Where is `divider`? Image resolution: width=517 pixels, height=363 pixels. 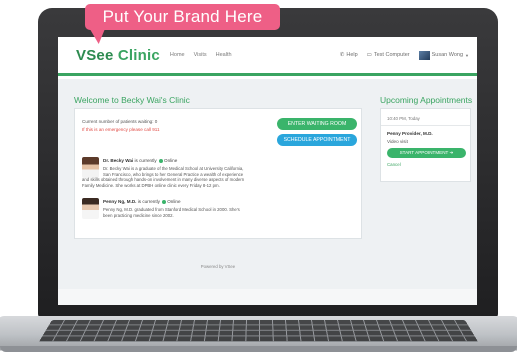 divider is located at coordinates (425, 125).